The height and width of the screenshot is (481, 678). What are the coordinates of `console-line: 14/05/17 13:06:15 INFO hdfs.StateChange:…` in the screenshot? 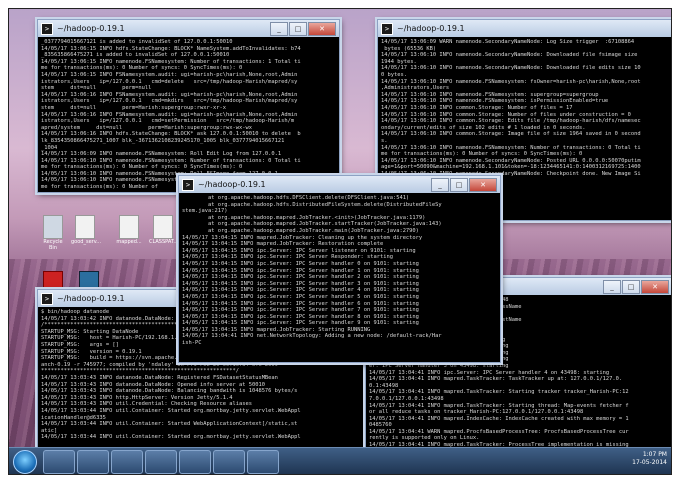 It's located at (171, 48).